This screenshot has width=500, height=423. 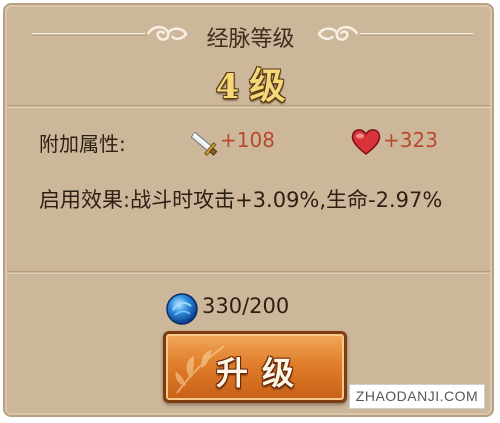 I want to click on site-watermark: ZHAODANJI.COM, so click(x=417, y=396).